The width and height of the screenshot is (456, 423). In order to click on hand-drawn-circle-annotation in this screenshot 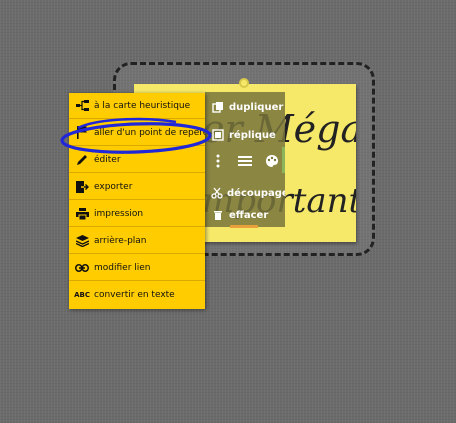, I will do `click(138, 141)`.